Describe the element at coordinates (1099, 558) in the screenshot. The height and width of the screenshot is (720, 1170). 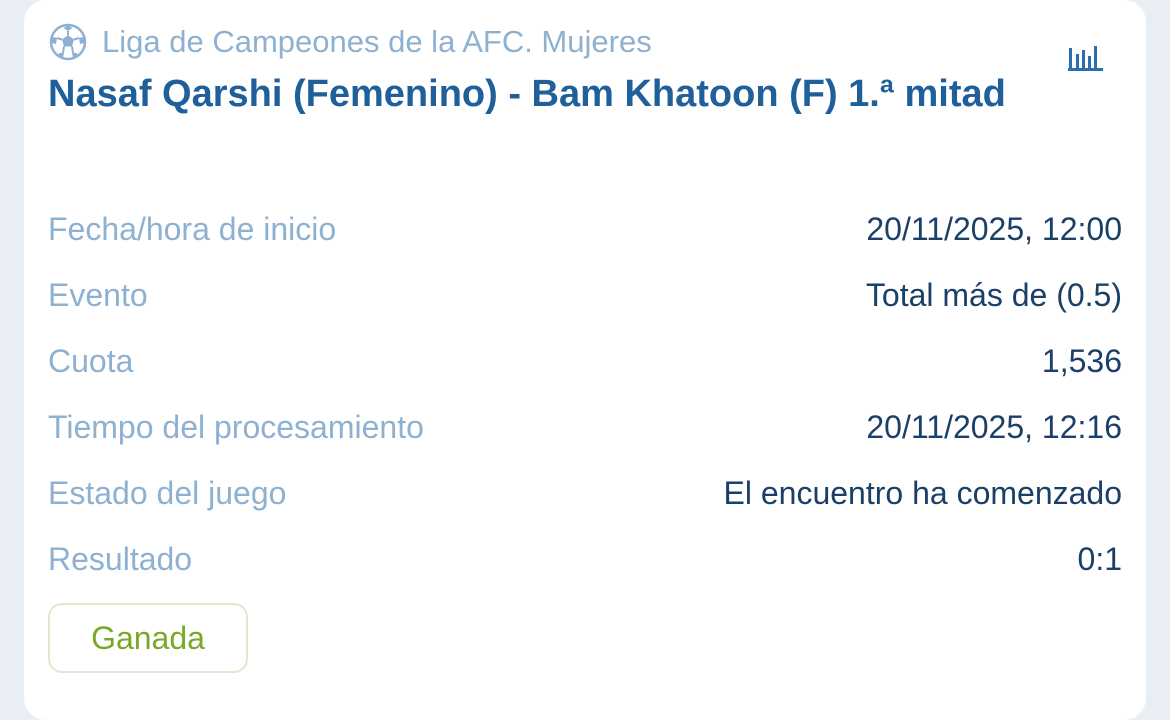
I see `result-value: 0:1` at that location.